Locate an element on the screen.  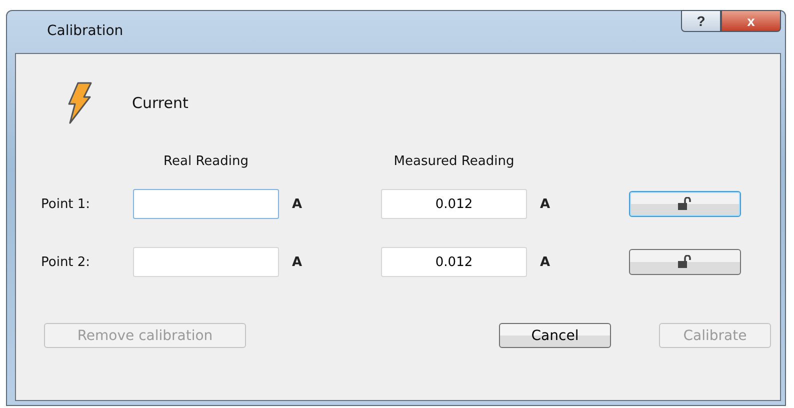
point-label: Point 2: is located at coordinates (66, 262).